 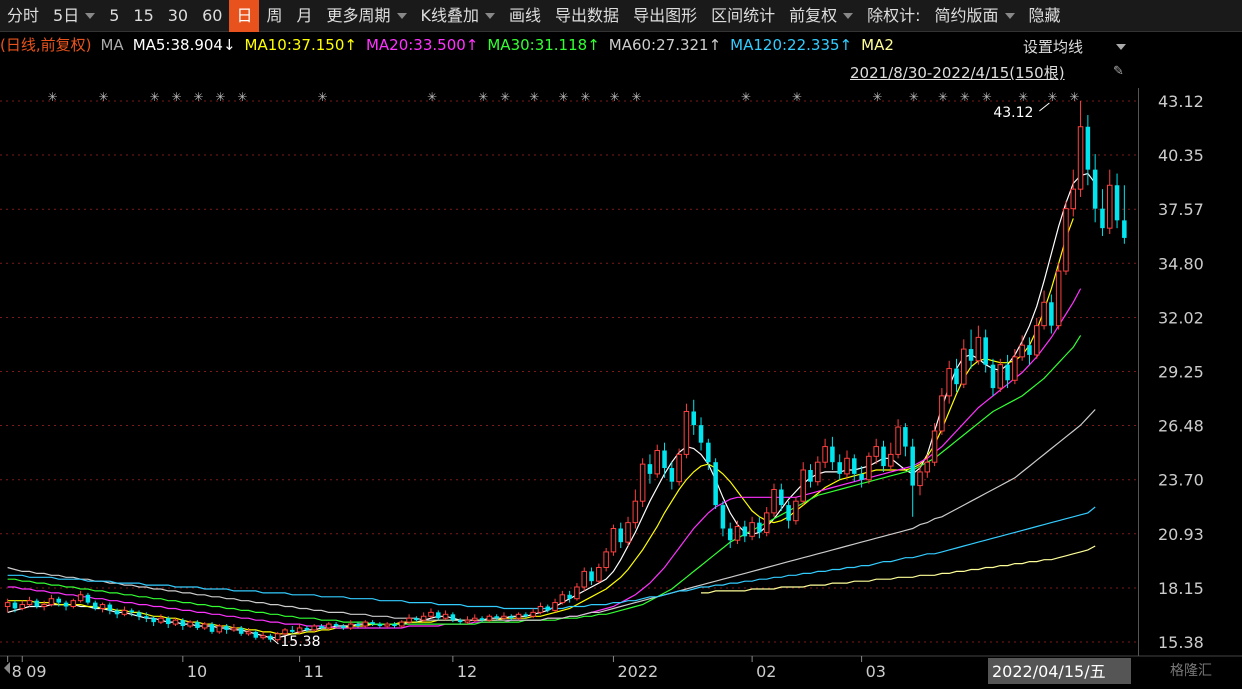 What do you see at coordinates (637, 671) in the screenshot?
I see `x-tick-label: 2022` at bounding box center [637, 671].